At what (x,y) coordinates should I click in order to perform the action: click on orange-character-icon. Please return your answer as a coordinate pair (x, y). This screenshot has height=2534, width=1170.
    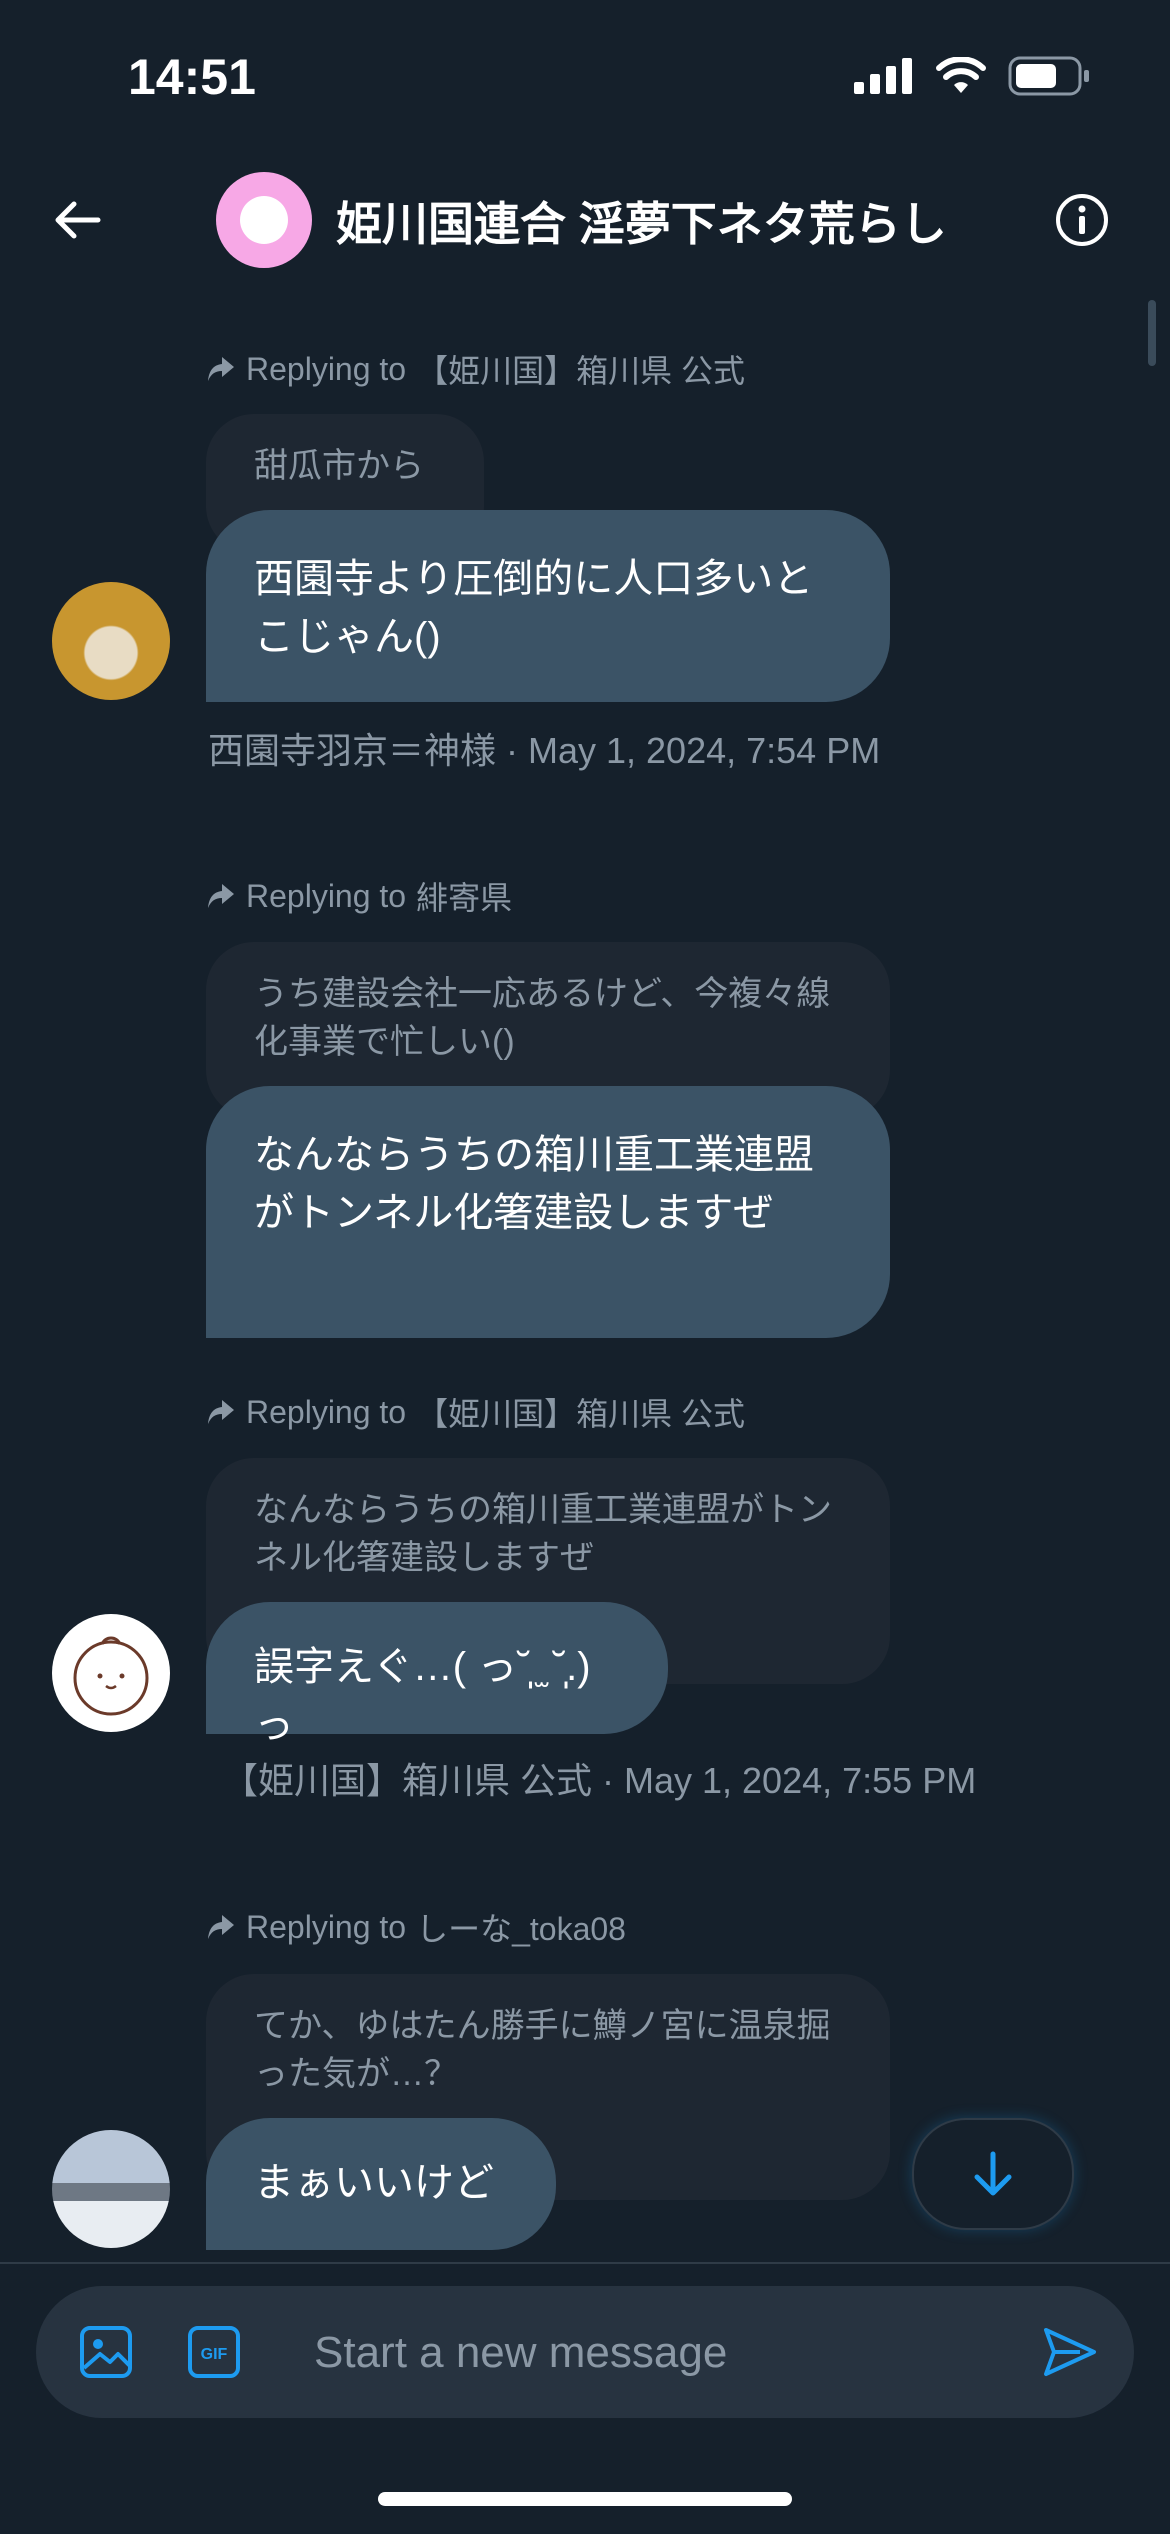
    Looking at the image, I should click on (111, 1676).